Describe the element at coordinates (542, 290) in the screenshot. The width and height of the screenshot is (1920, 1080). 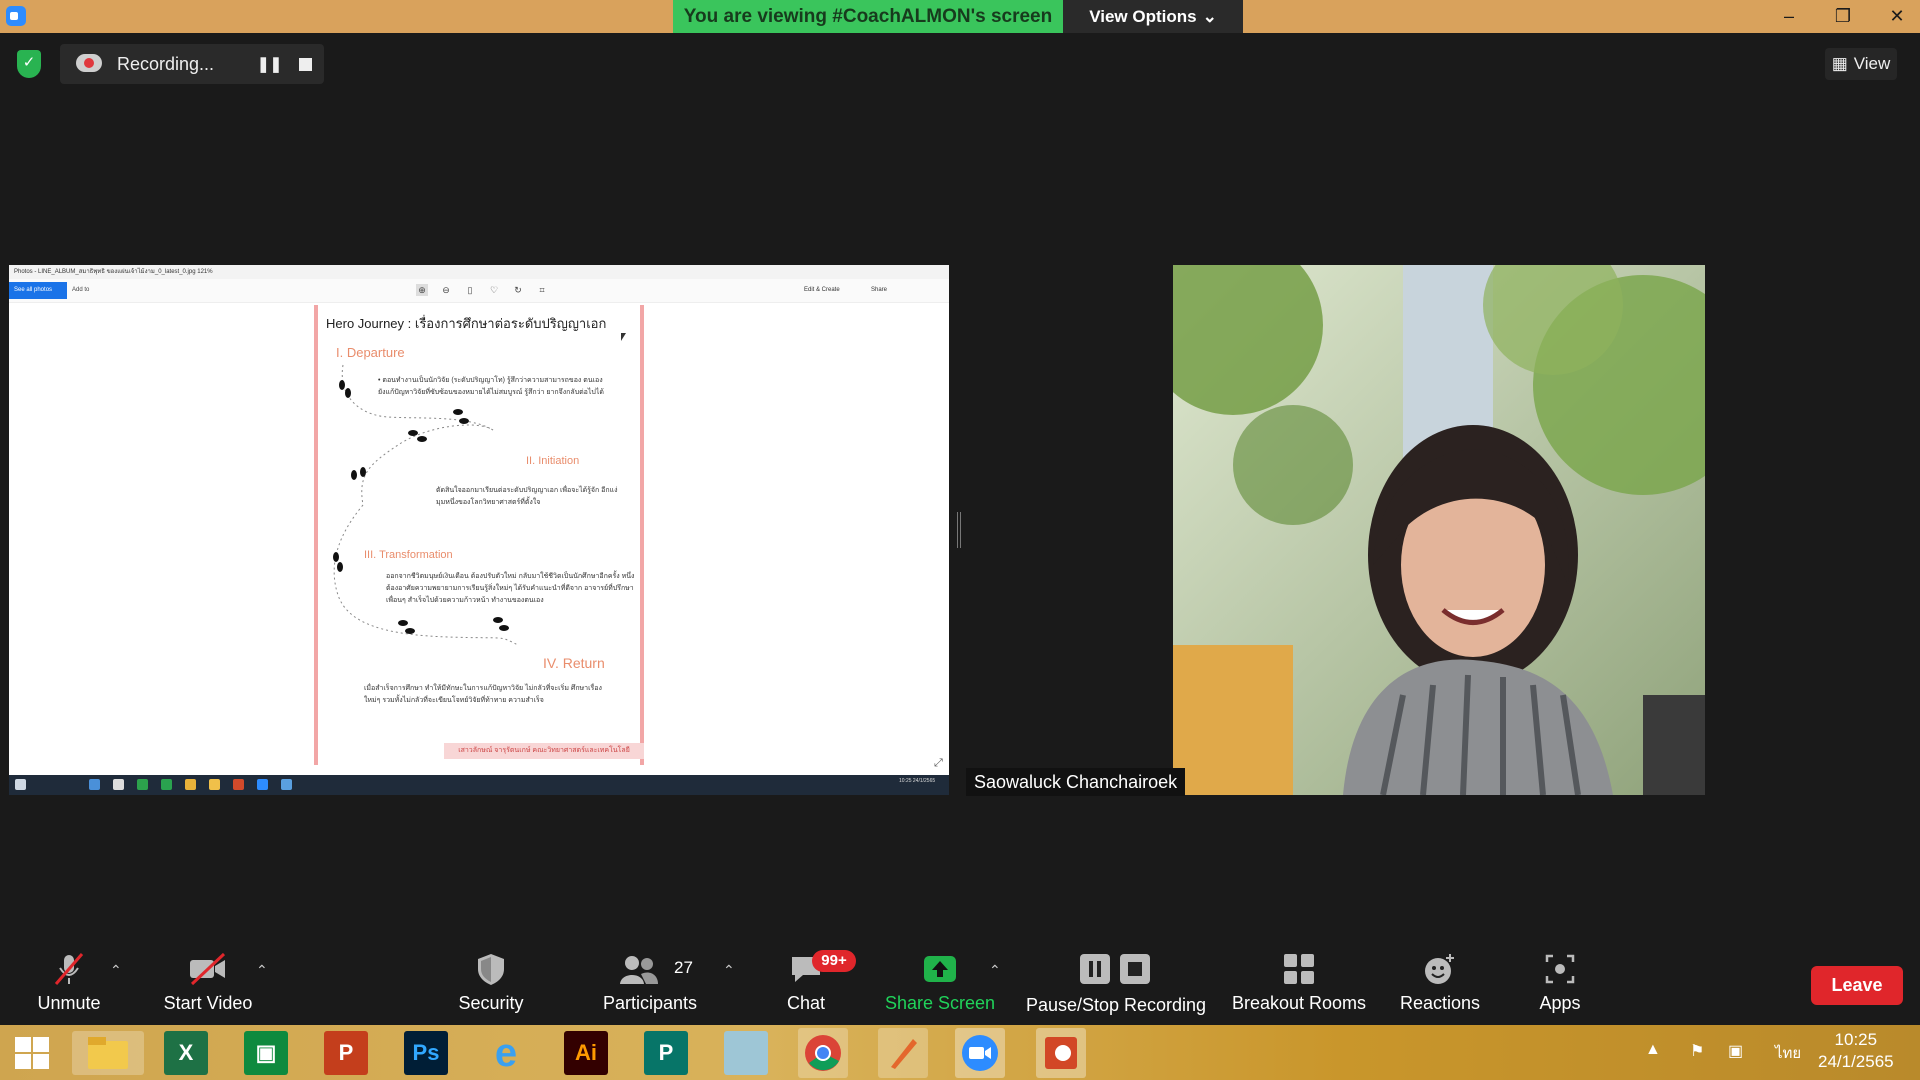
I see `crop-icon: ⌗` at that location.